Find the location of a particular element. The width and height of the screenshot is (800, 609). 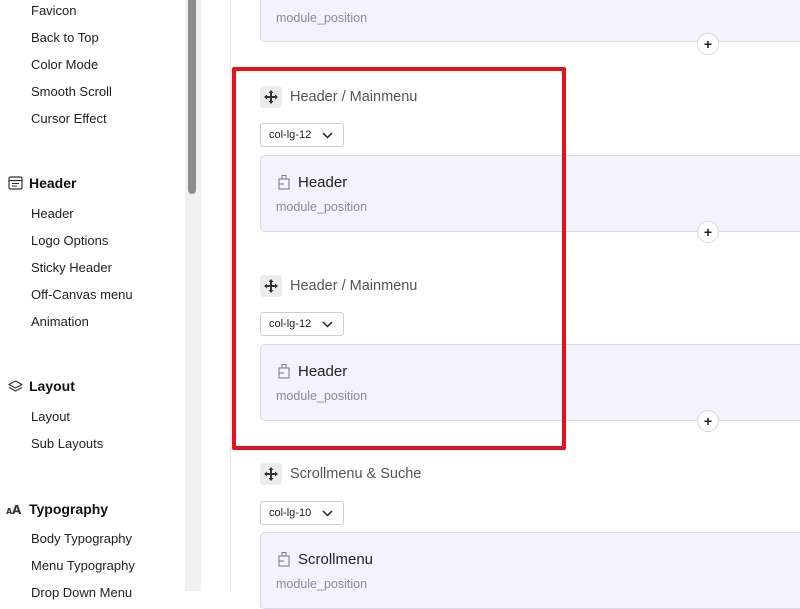

sidebar-item-body-typography: Body Typography is located at coordinates (81, 538).